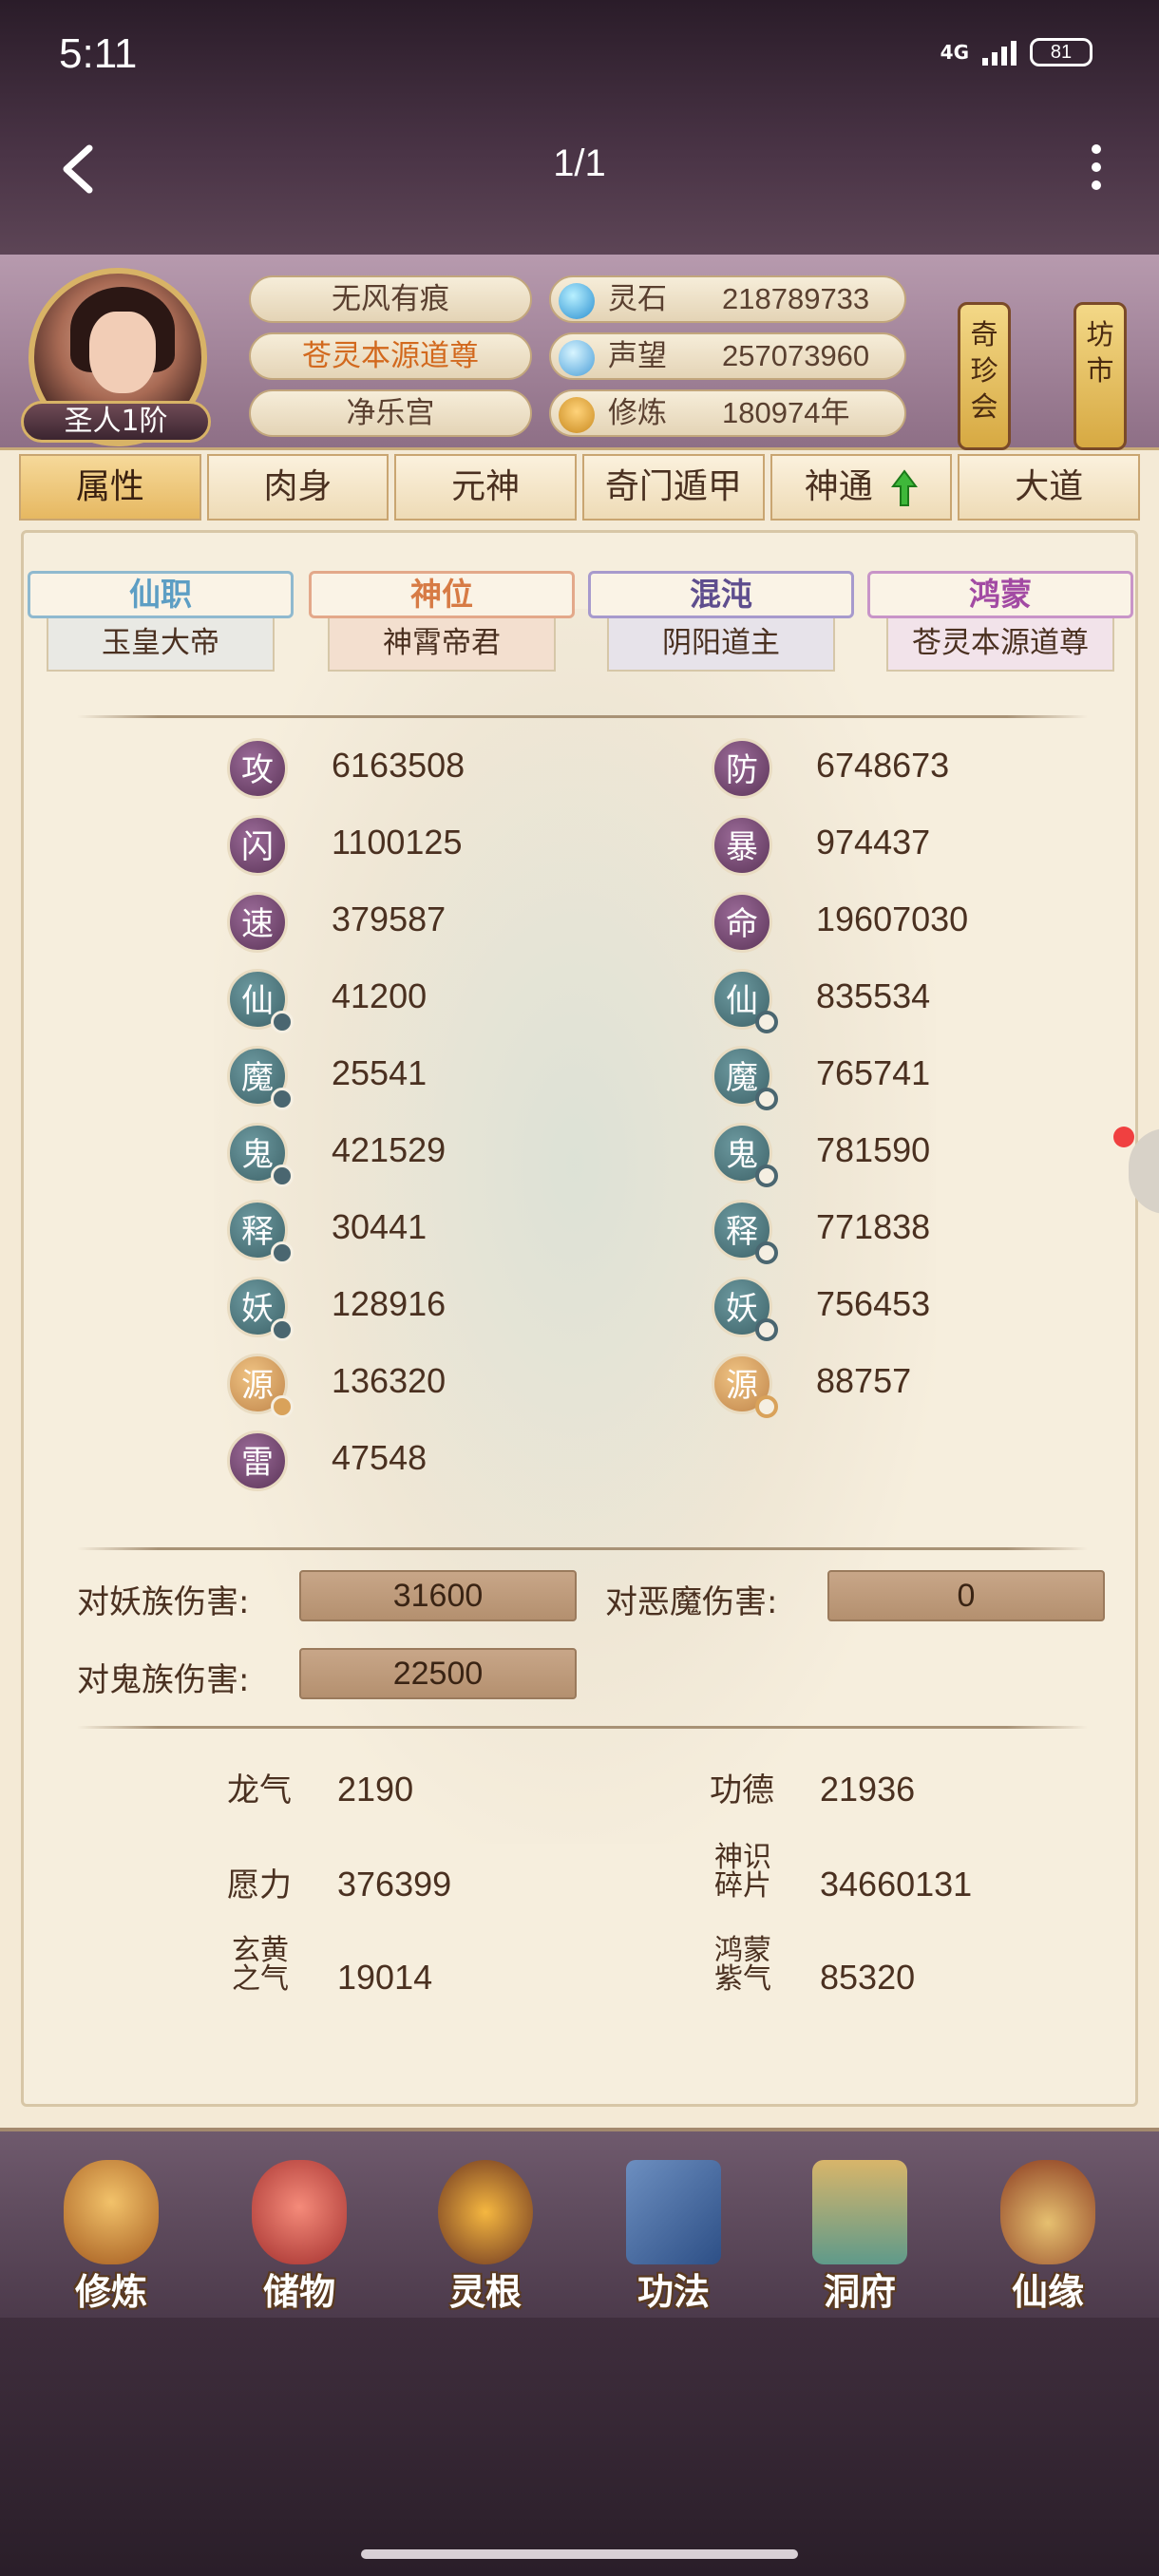  Describe the element at coordinates (838, 486) in the screenshot. I see `tab-label: 神通` at that location.